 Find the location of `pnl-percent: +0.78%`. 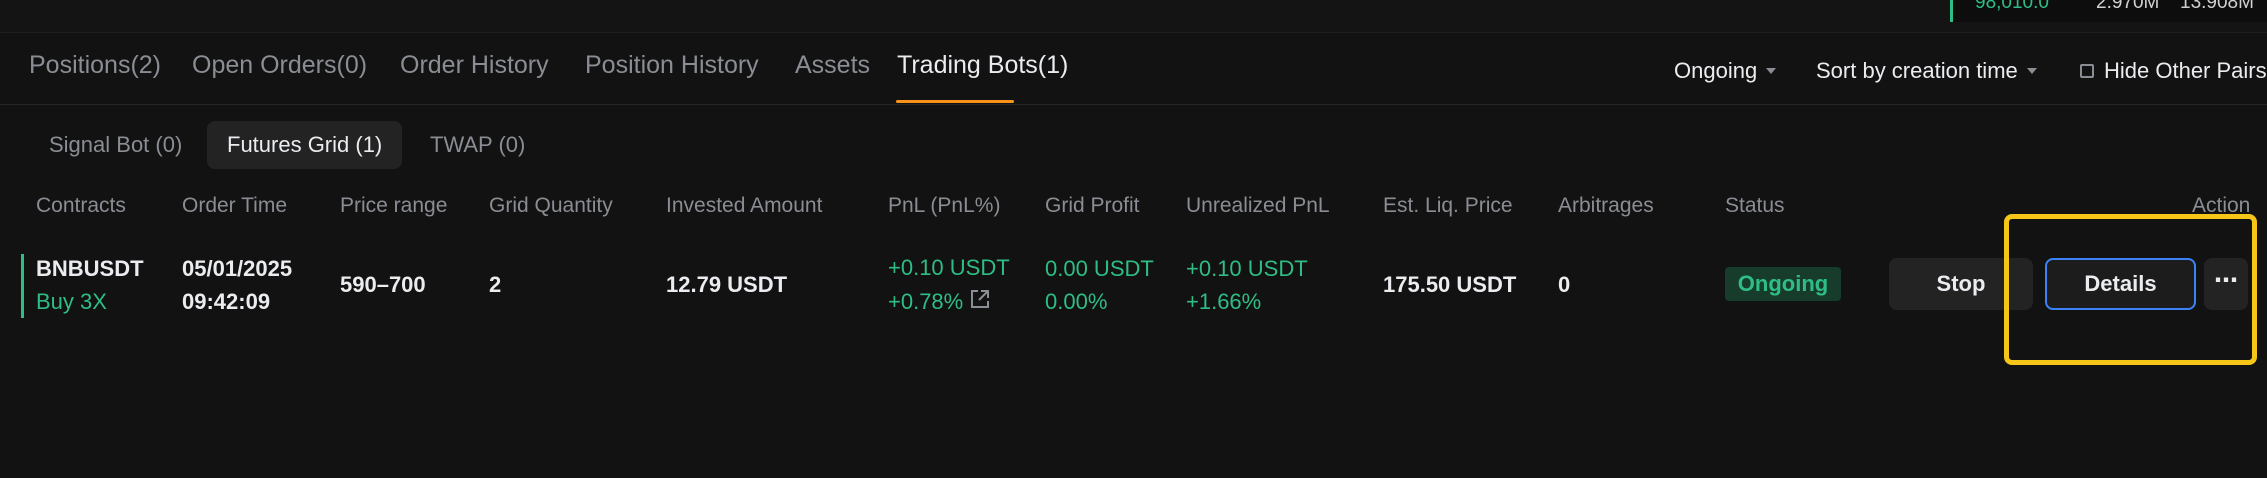

pnl-percent: +0.78% is located at coordinates (926, 301).